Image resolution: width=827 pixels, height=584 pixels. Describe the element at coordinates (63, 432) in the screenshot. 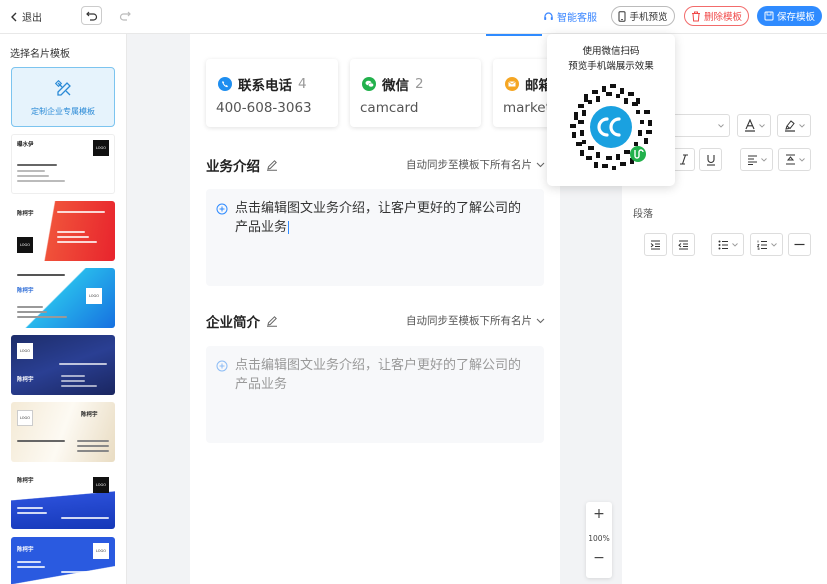

I see `template-thumbnail-5: LOGO 陈柯宇` at that location.